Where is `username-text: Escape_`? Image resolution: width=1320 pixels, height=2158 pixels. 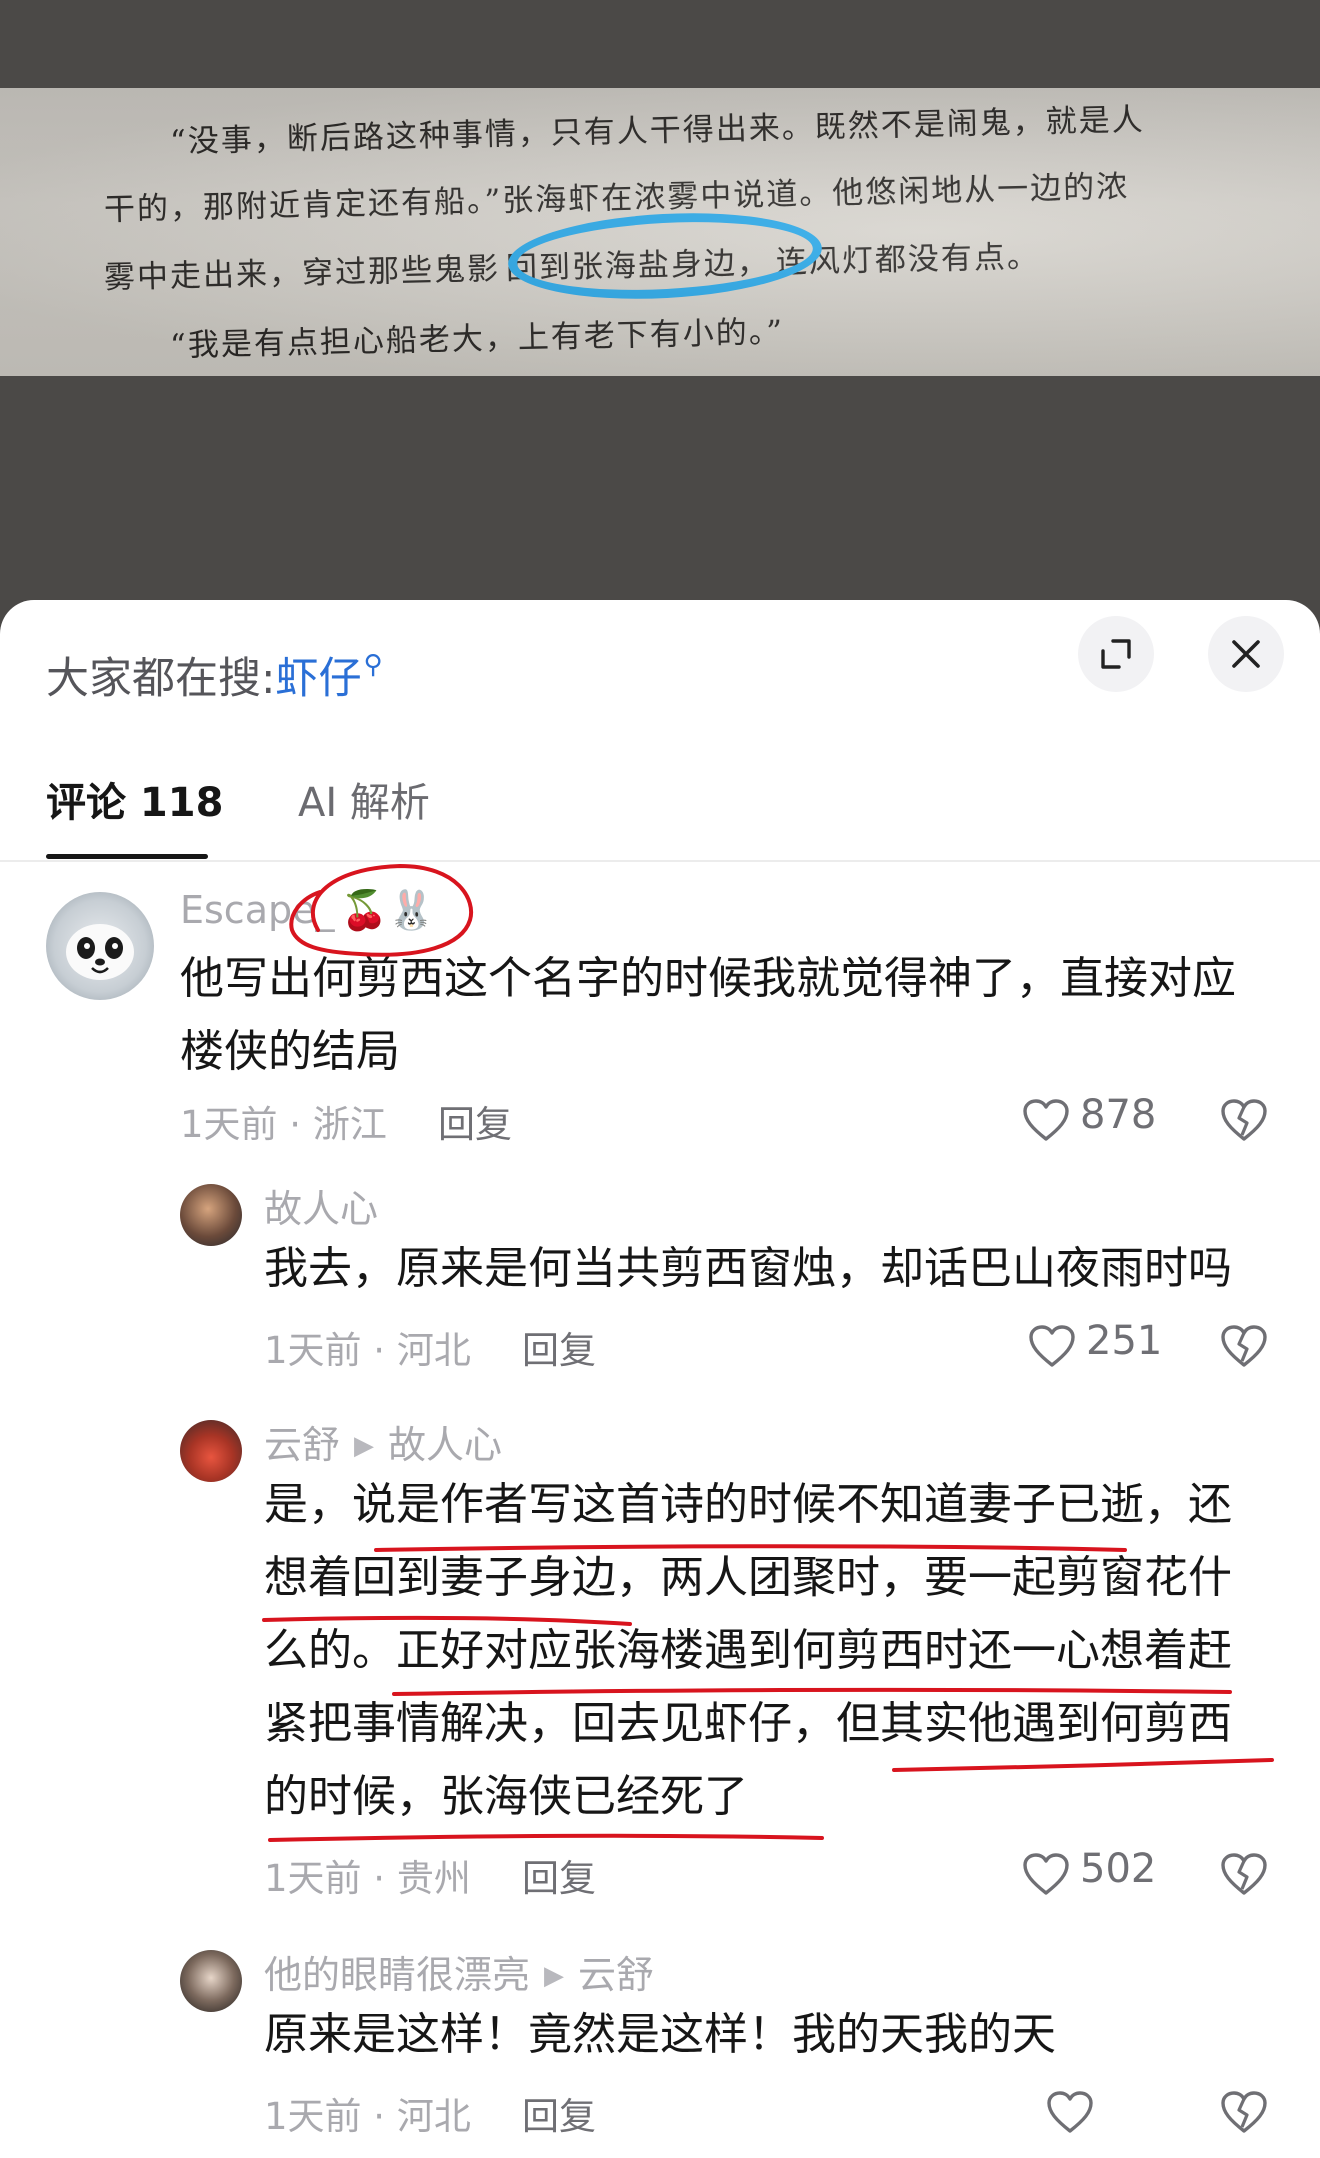
username-text: Escape_ is located at coordinates (257, 910).